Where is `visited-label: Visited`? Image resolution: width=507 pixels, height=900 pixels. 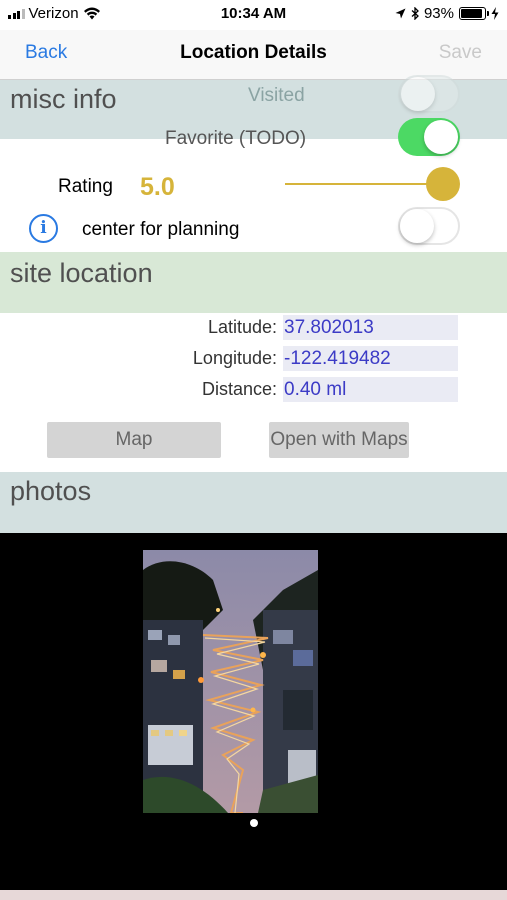
visited-label: Visited is located at coordinates (276, 95).